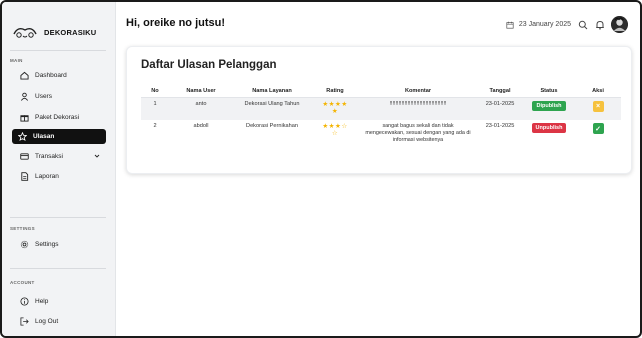 The height and width of the screenshot is (338, 642). What do you see at coordinates (335, 91) in the screenshot?
I see `column-header: Rating` at bounding box center [335, 91].